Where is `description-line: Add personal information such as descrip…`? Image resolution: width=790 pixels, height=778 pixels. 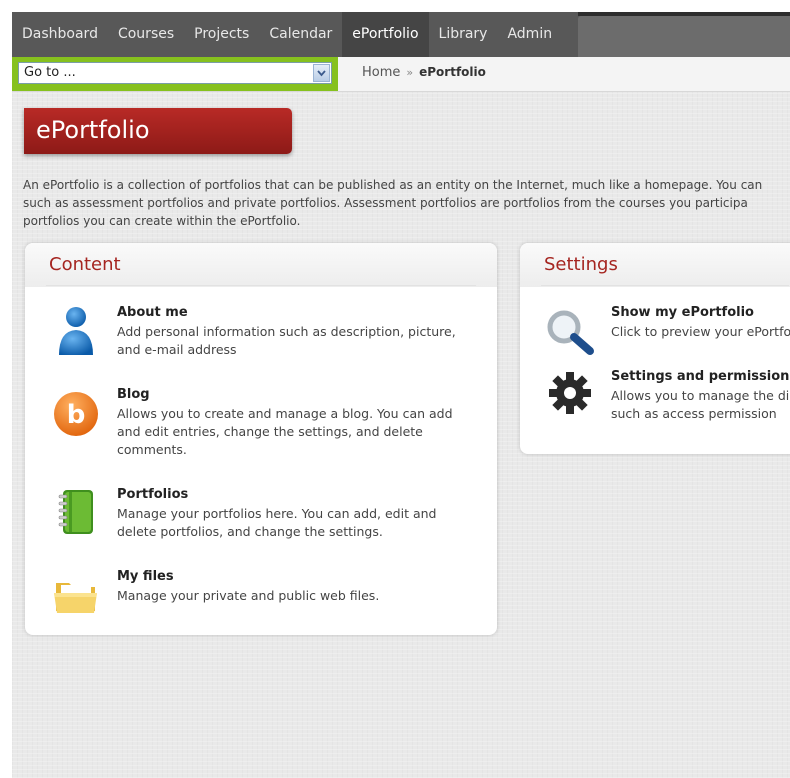
description-line: Add personal information such as descrip… is located at coordinates (286, 331).